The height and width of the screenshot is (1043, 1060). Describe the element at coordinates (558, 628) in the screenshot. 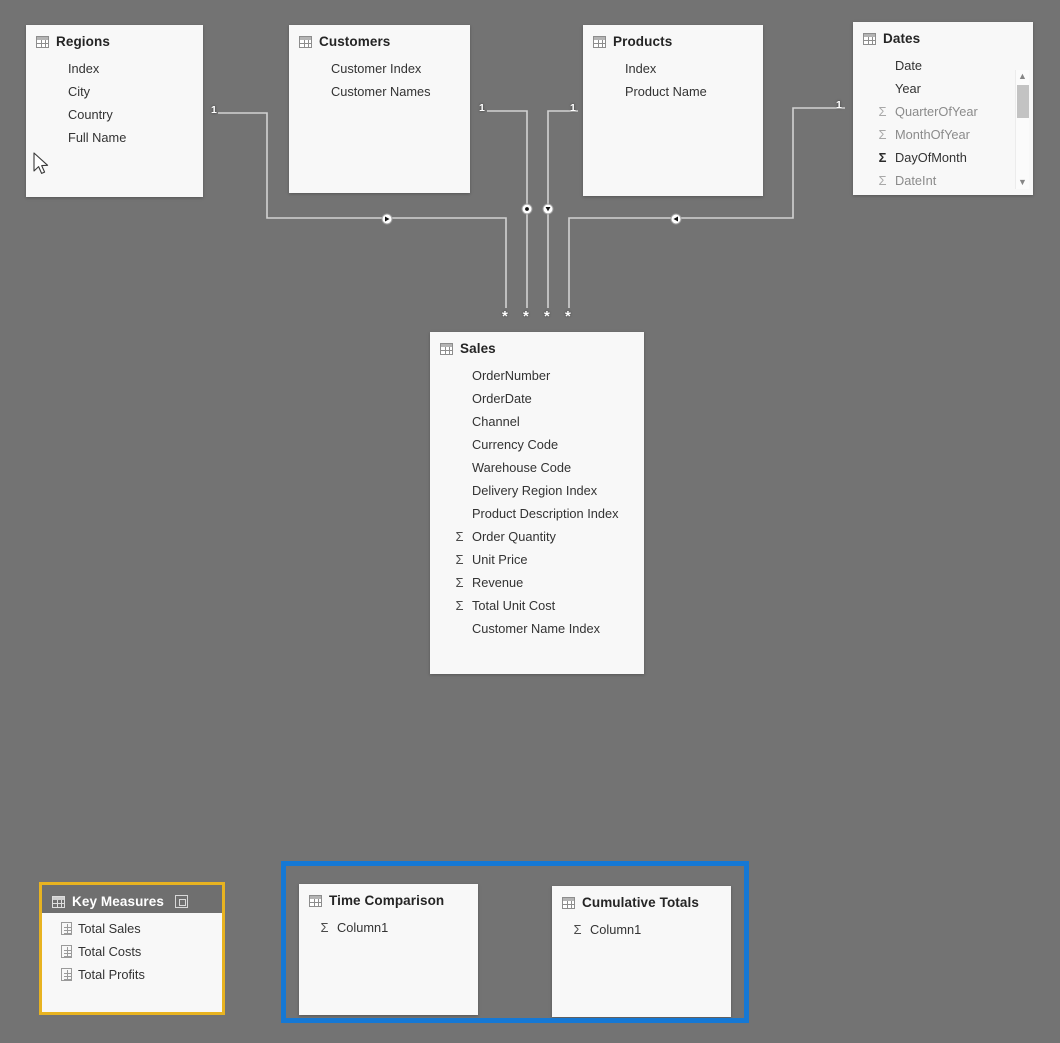

I see `field-row: Customer Name Index` at that location.